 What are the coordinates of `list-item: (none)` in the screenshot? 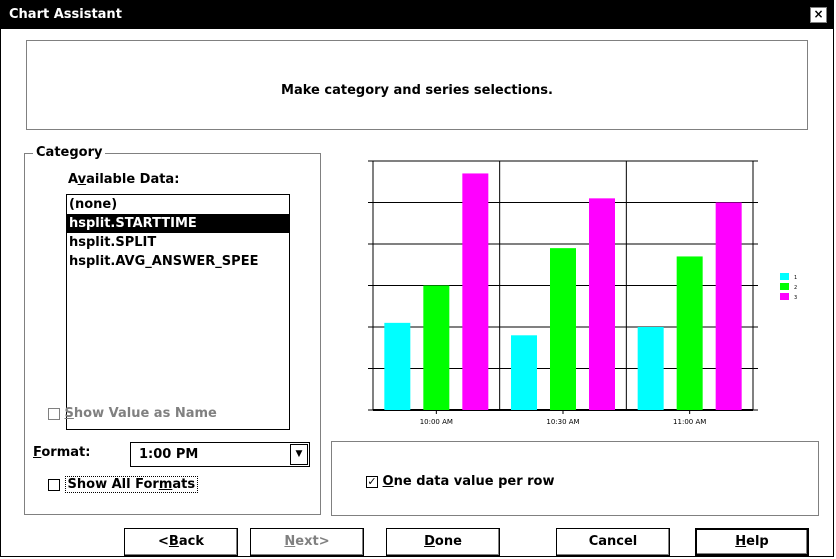 It's located at (178, 204).